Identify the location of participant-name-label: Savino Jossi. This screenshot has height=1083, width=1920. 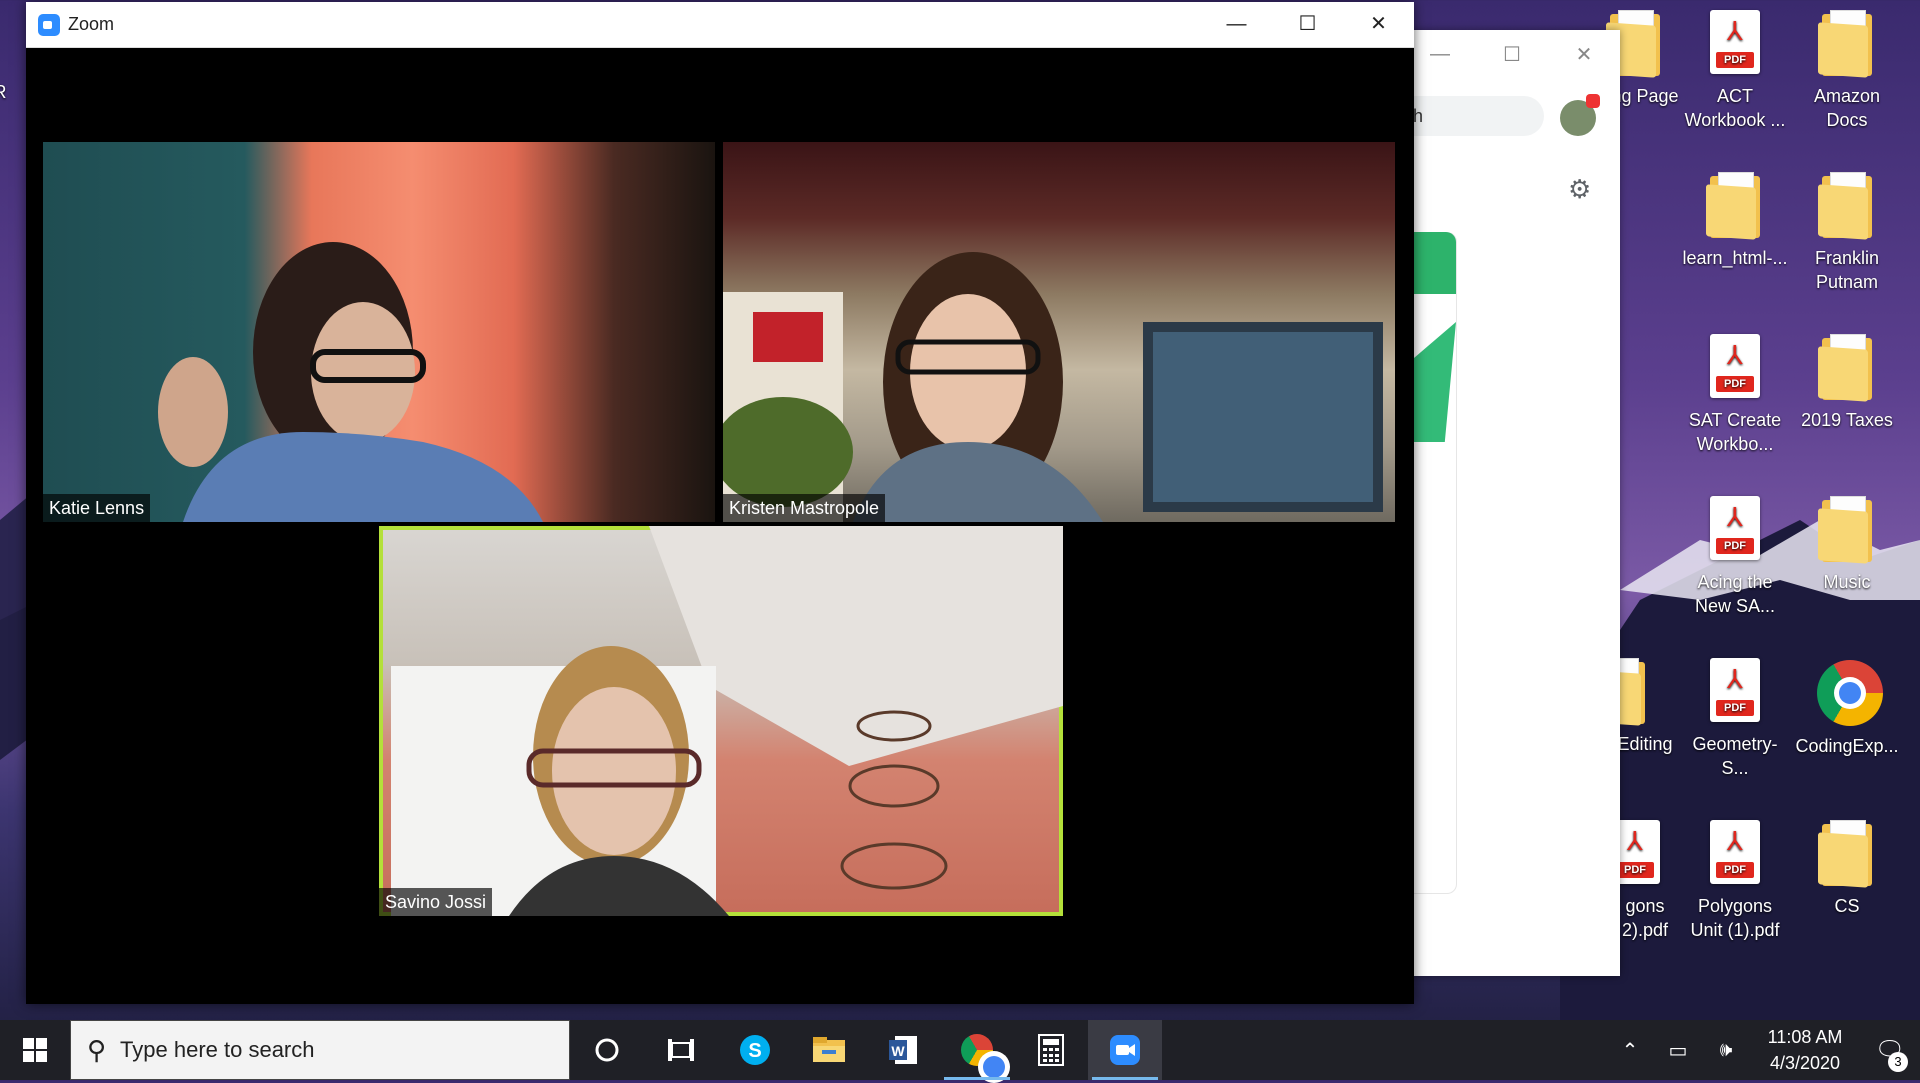
(436, 902).